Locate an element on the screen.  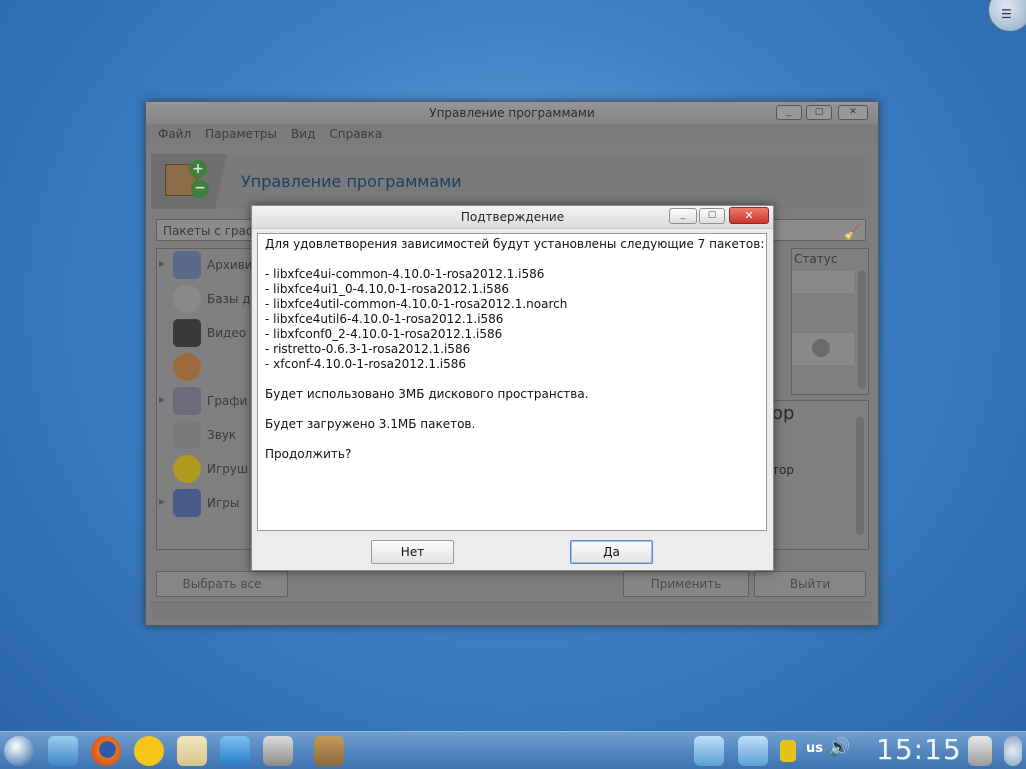
package-line: - libxfce4util6-4.10.0-1-rosa2012.1.i586 is located at coordinates (384, 319).